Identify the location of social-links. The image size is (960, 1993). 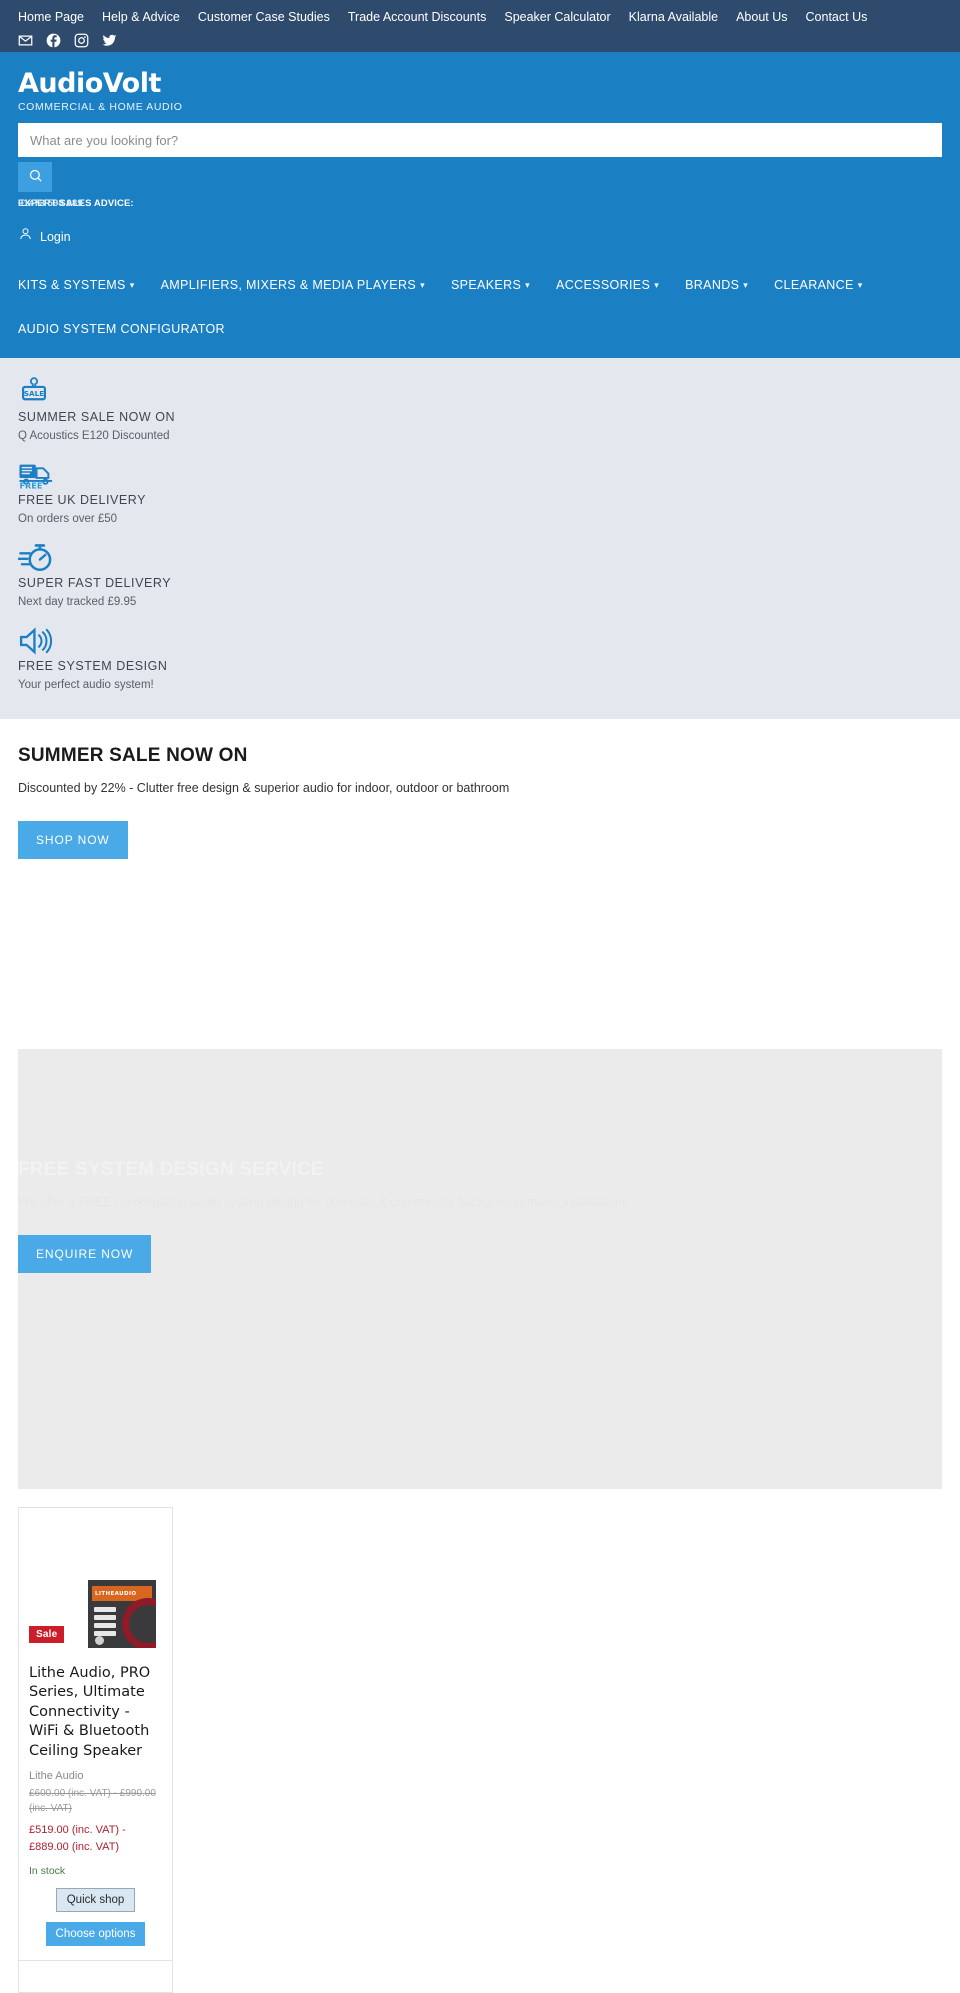
(480, 40).